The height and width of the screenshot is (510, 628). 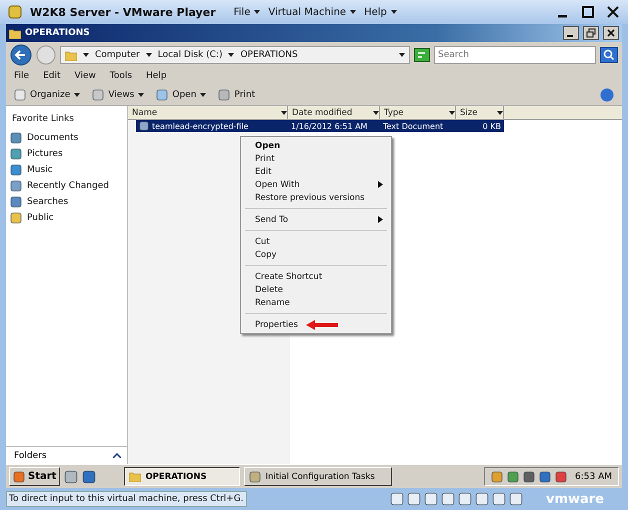 I want to click on menu-item: Delete, so click(x=316, y=289).